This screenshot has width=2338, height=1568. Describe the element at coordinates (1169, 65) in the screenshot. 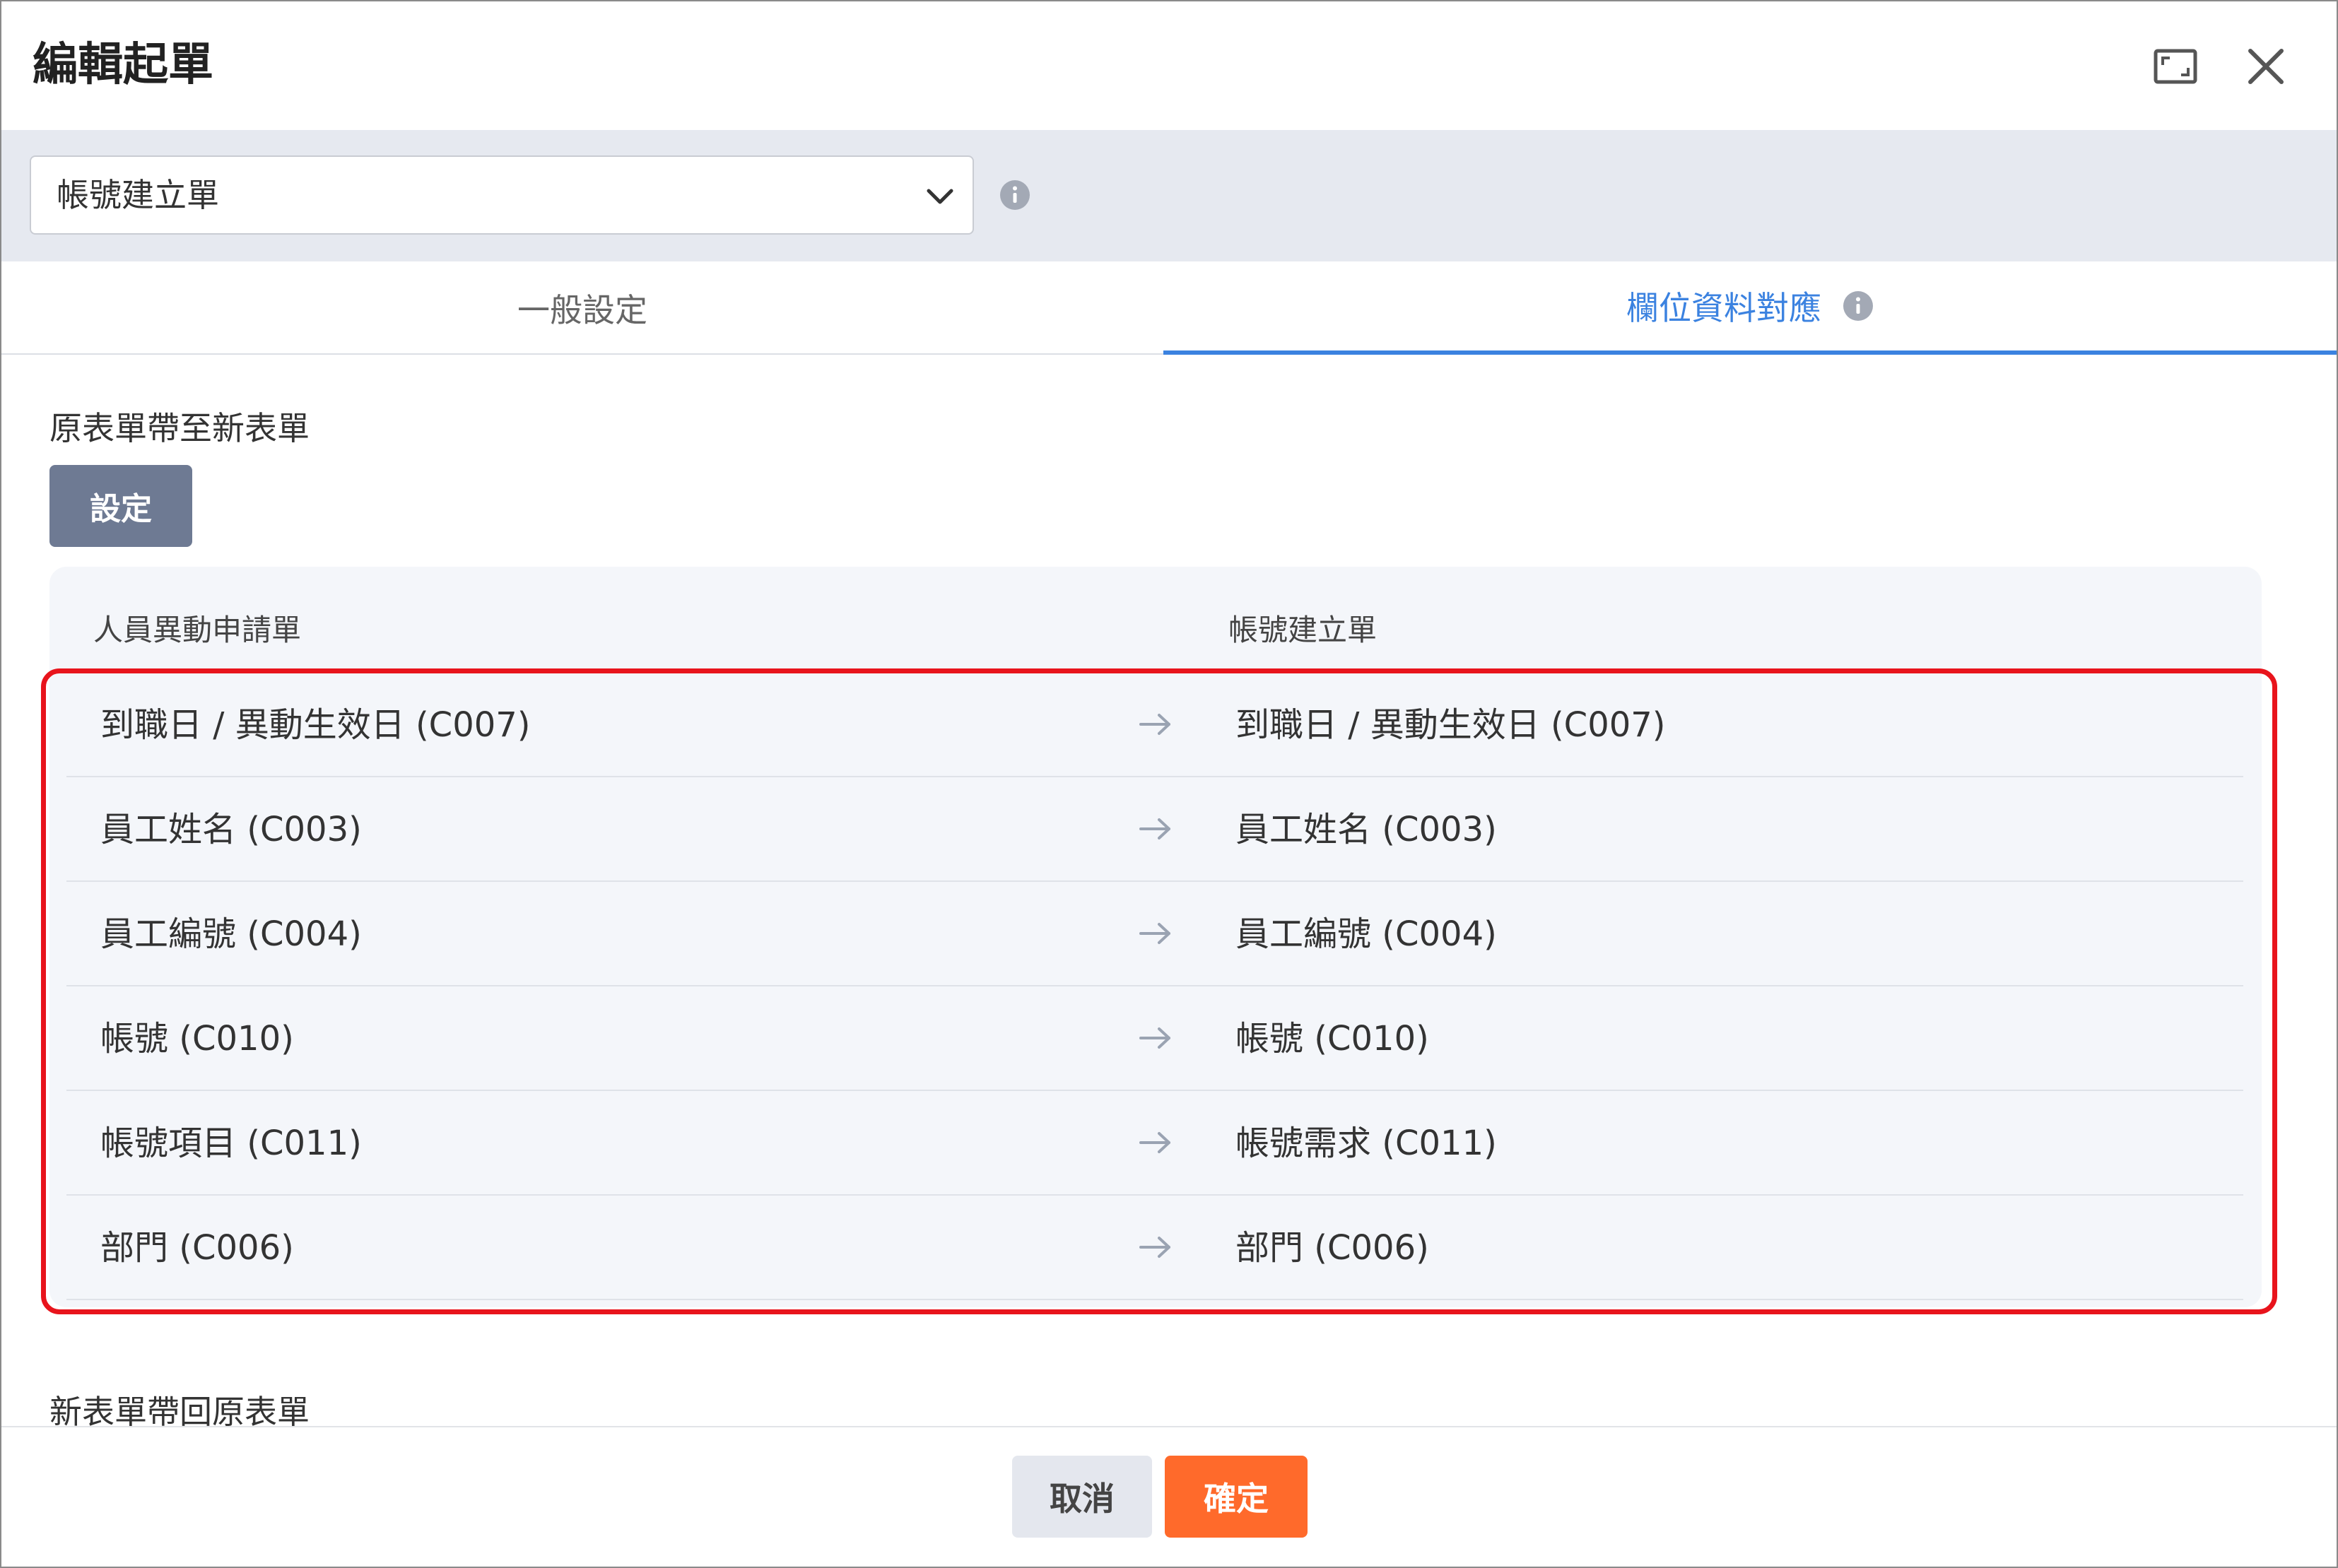

I see `dialog-header: 編輯起單` at that location.